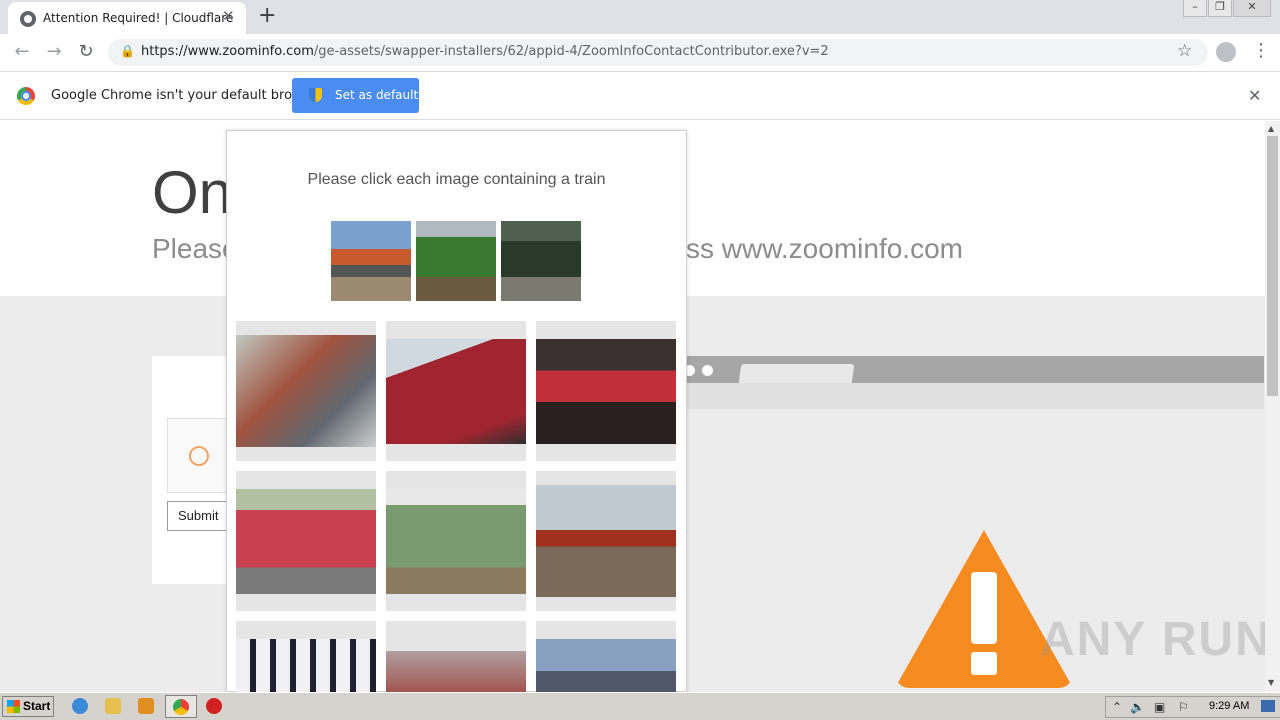 The width and height of the screenshot is (1280, 720). I want to click on shield-icon, so click(315, 95).